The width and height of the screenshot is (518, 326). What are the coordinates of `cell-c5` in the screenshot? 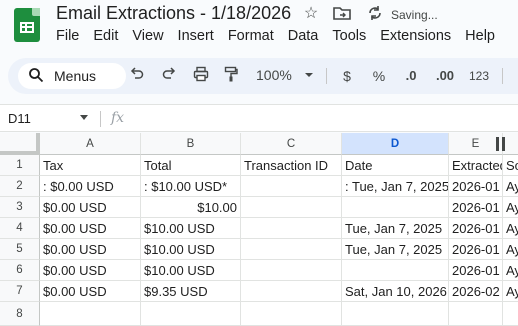 It's located at (291, 249).